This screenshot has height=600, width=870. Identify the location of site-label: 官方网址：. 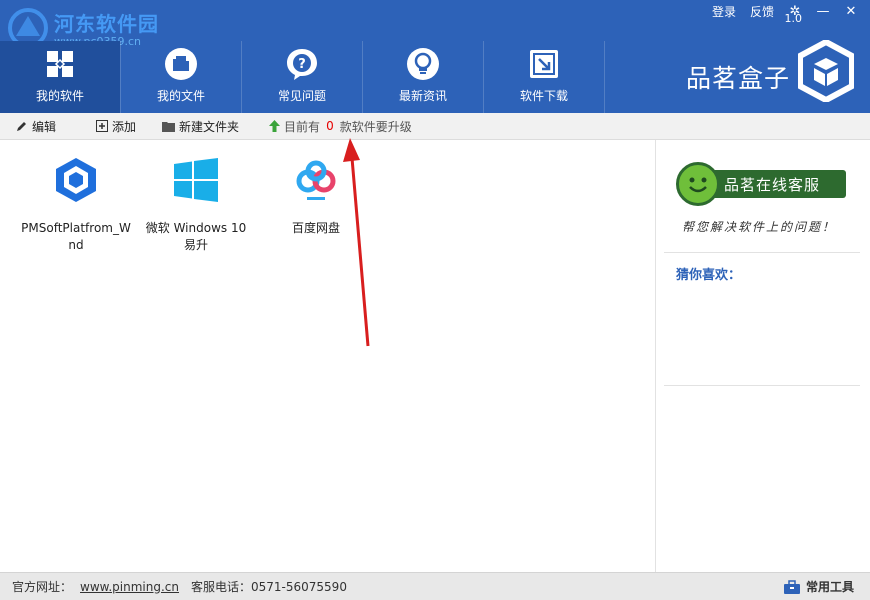
(42, 587).